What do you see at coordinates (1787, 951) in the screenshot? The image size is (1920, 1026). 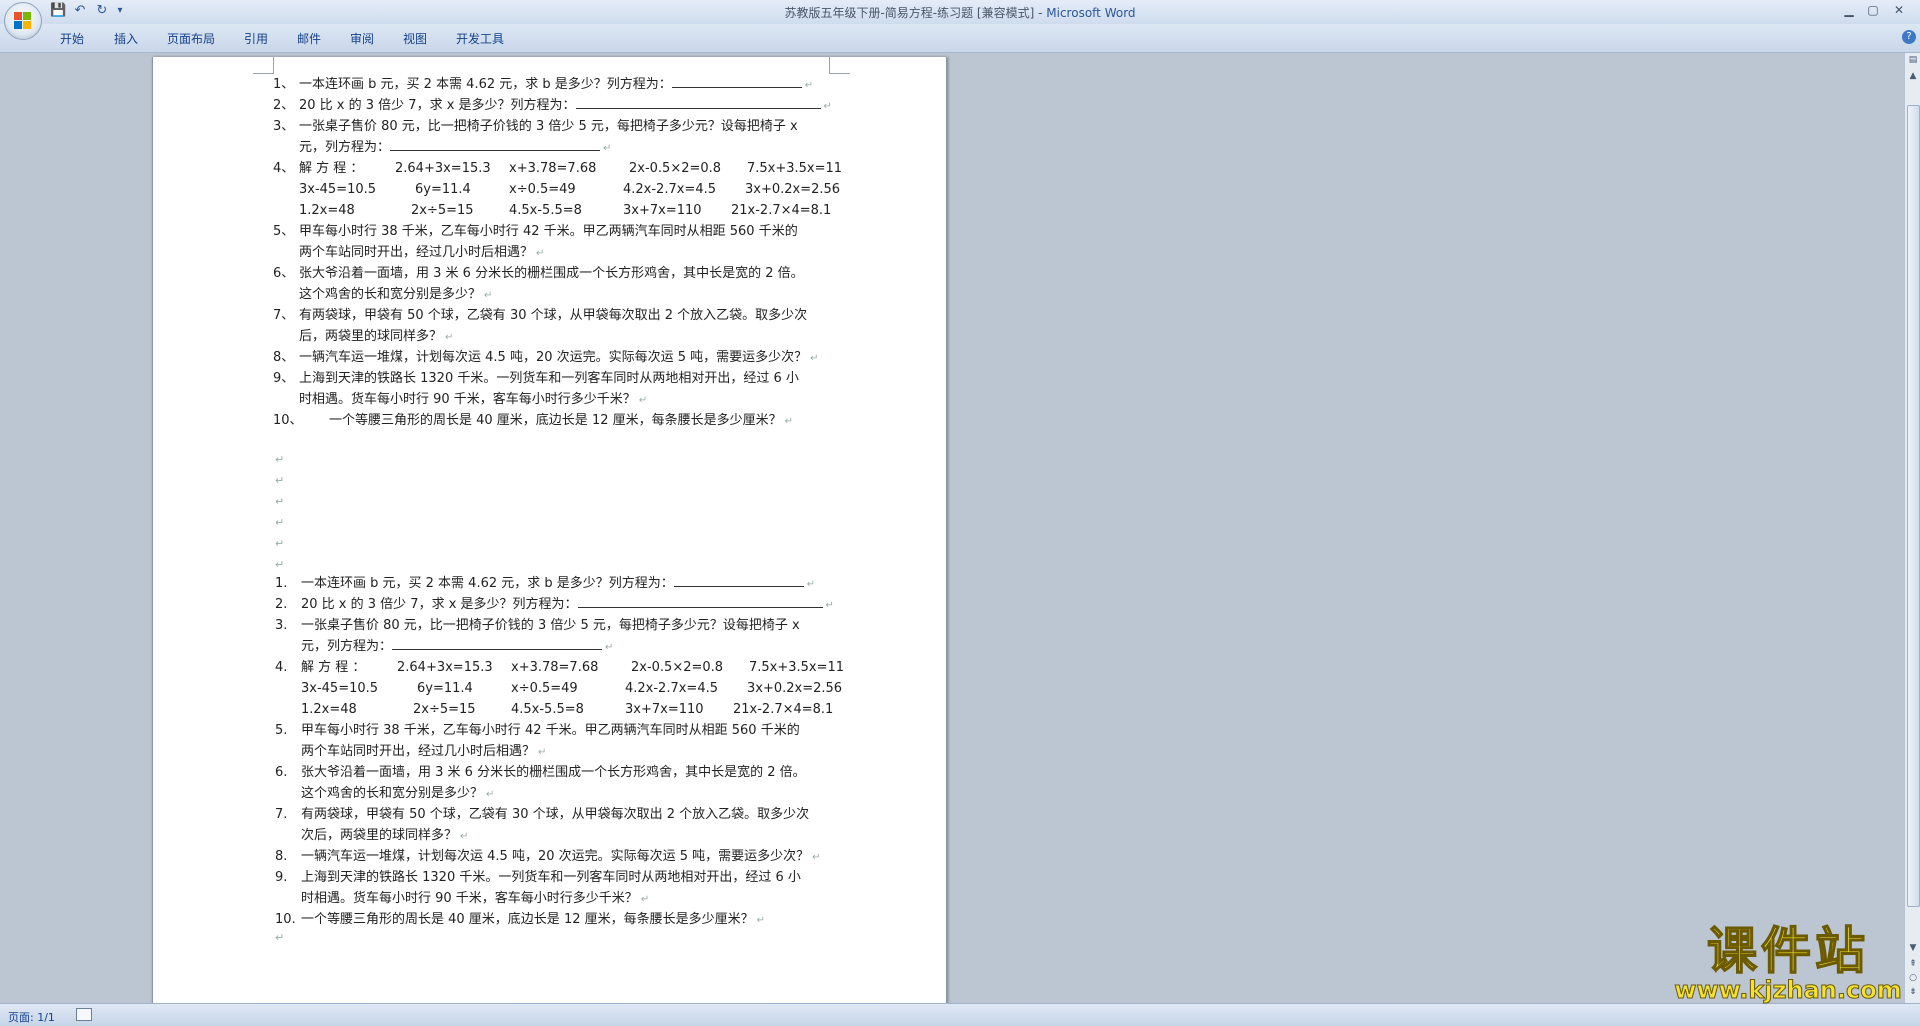 I see `watermark-cn: 课件站` at bounding box center [1787, 951].